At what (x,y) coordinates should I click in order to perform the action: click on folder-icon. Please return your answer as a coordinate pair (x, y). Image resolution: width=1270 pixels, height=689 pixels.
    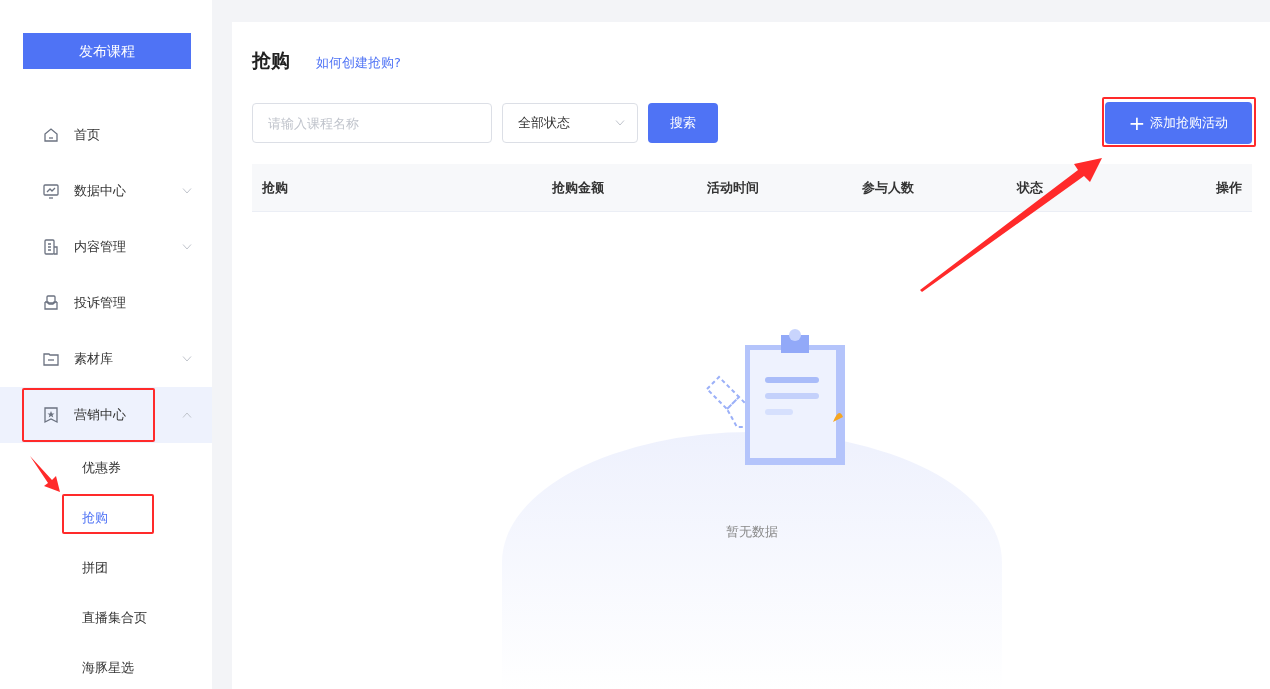
    Looking at the image, I should click on (51, 359).